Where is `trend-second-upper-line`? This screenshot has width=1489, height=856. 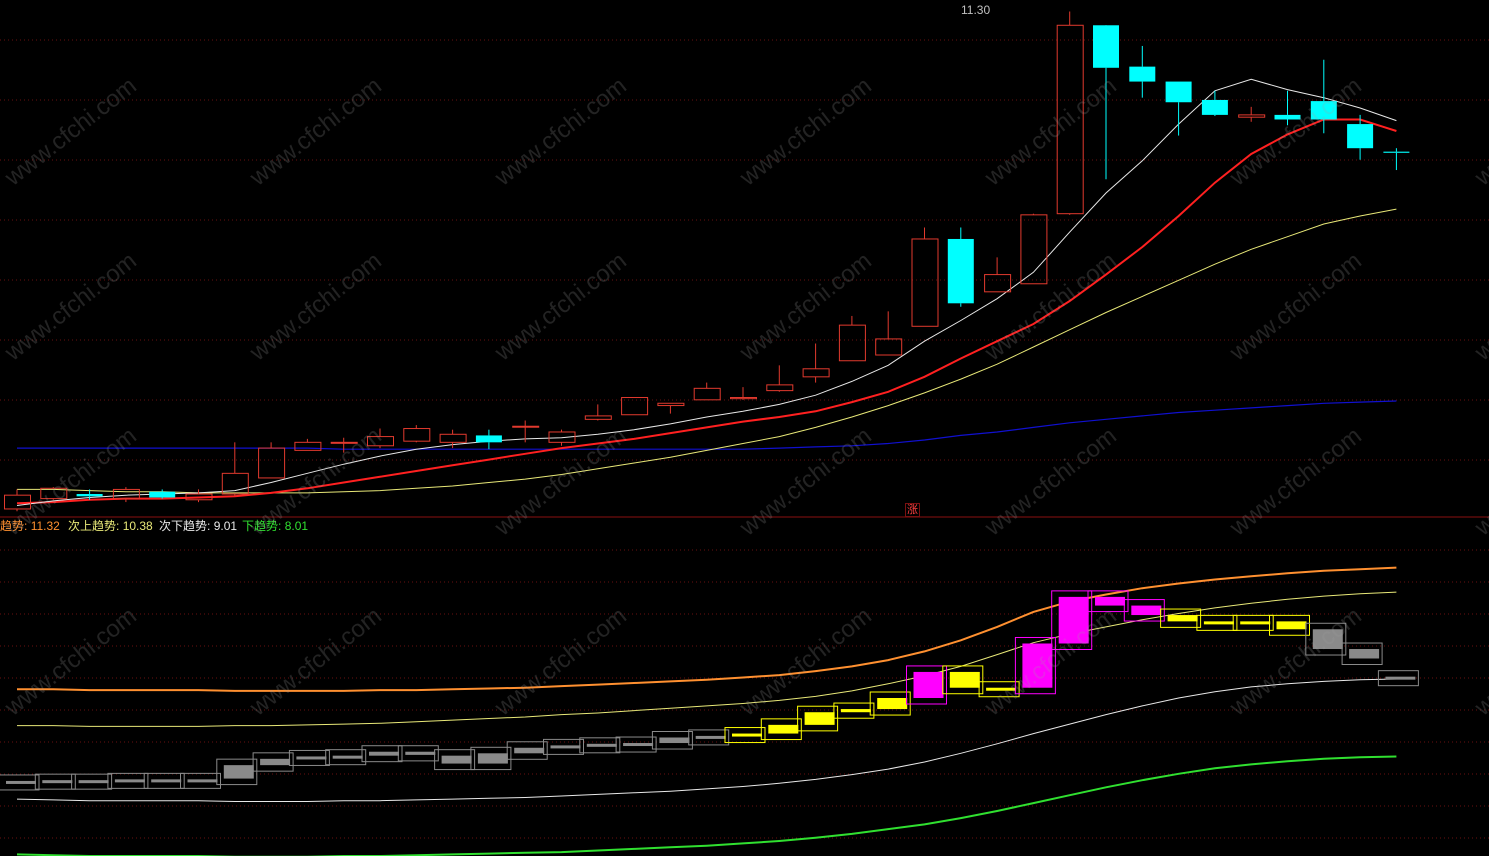 trend-second-upper-line is located at coordinates (707, 659).